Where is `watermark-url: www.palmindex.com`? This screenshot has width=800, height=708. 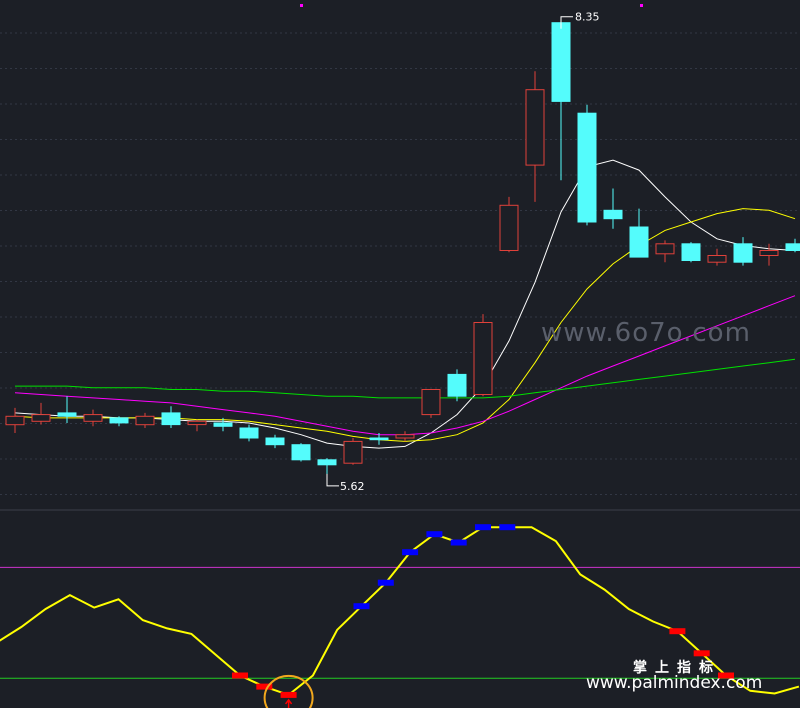
watermark-url: www.palmindex.com is located at coordinates (674, 683).